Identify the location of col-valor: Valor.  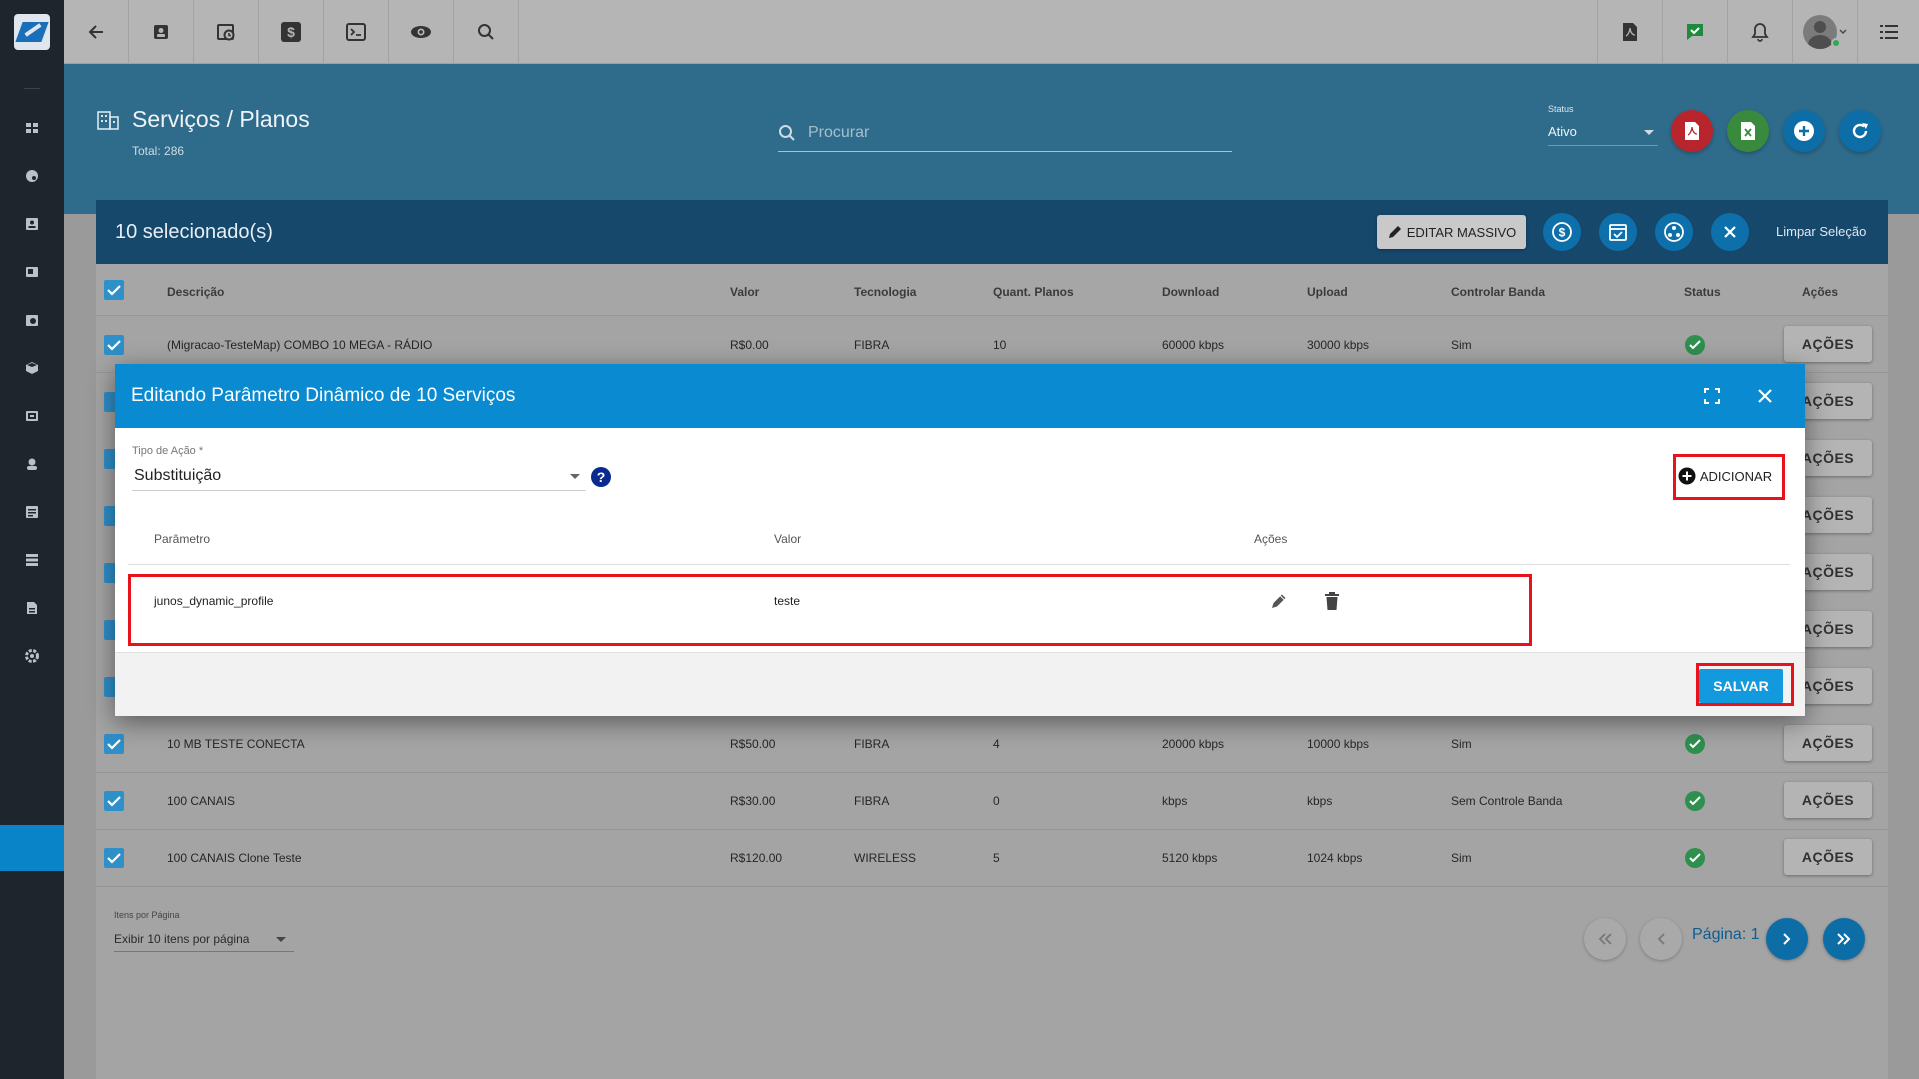
(744, 292).